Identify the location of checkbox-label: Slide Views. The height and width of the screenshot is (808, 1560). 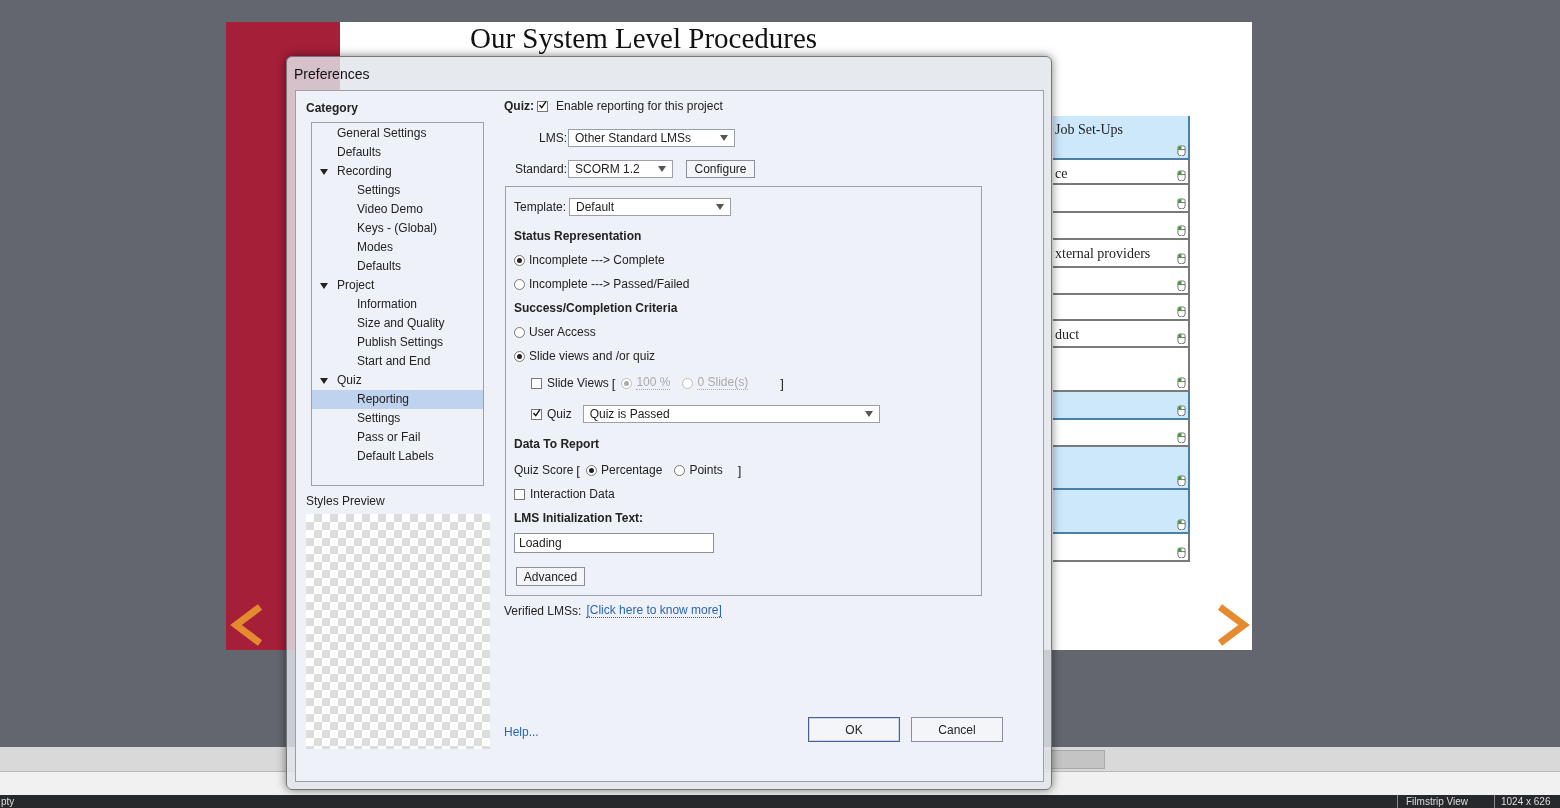
(578, 383).